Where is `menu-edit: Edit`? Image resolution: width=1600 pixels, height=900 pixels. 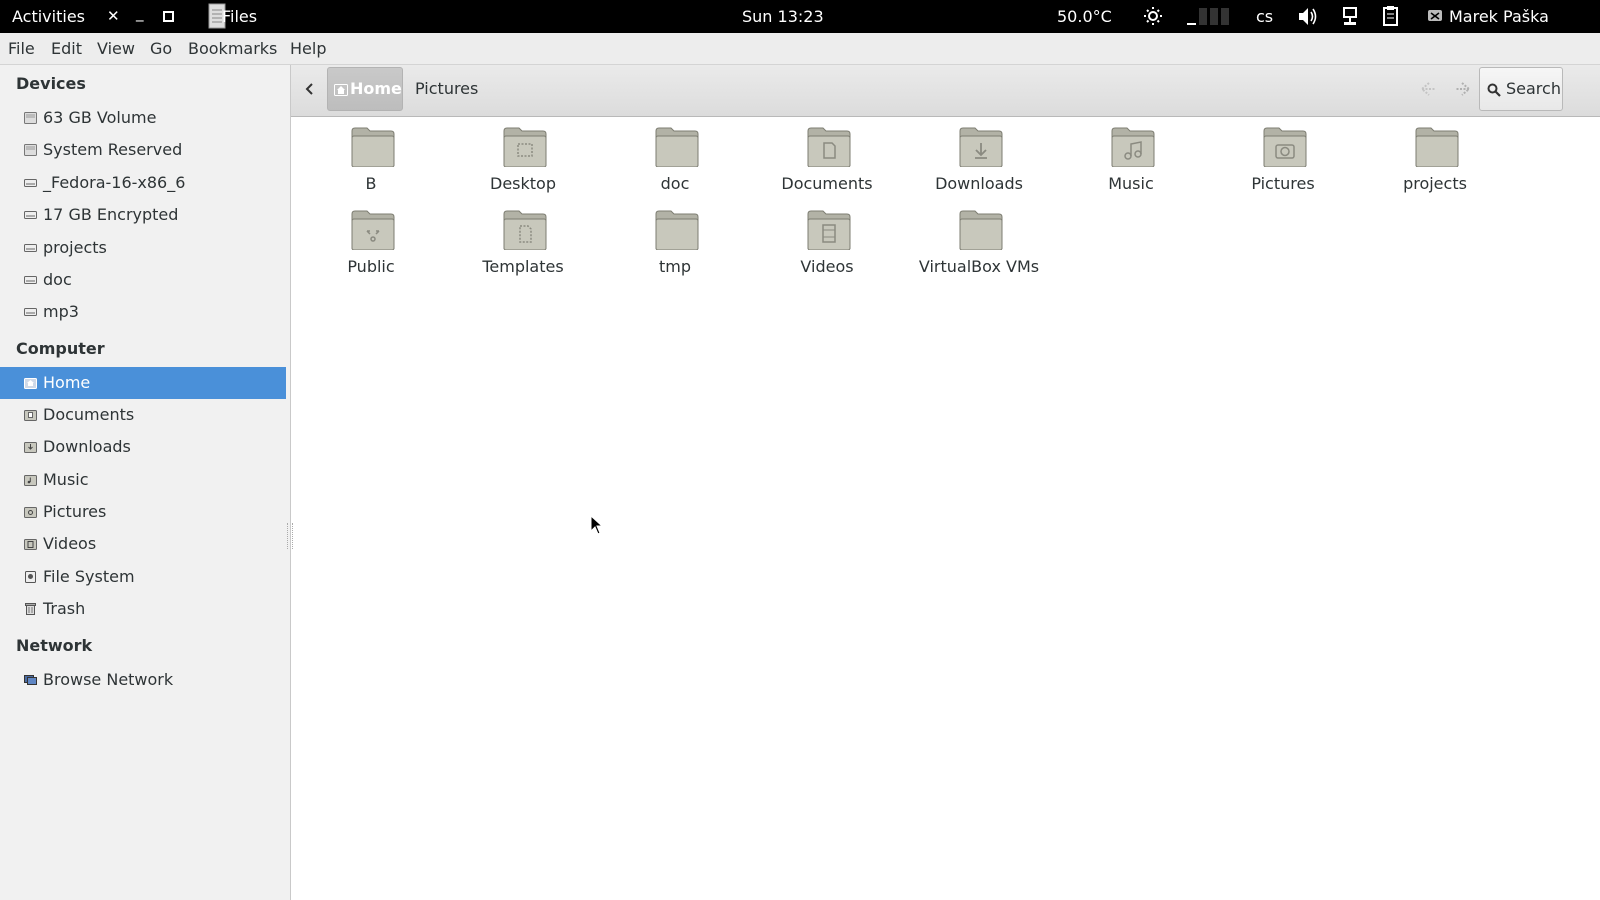
menu-edit: Edit is located at coordinates (66, 48).